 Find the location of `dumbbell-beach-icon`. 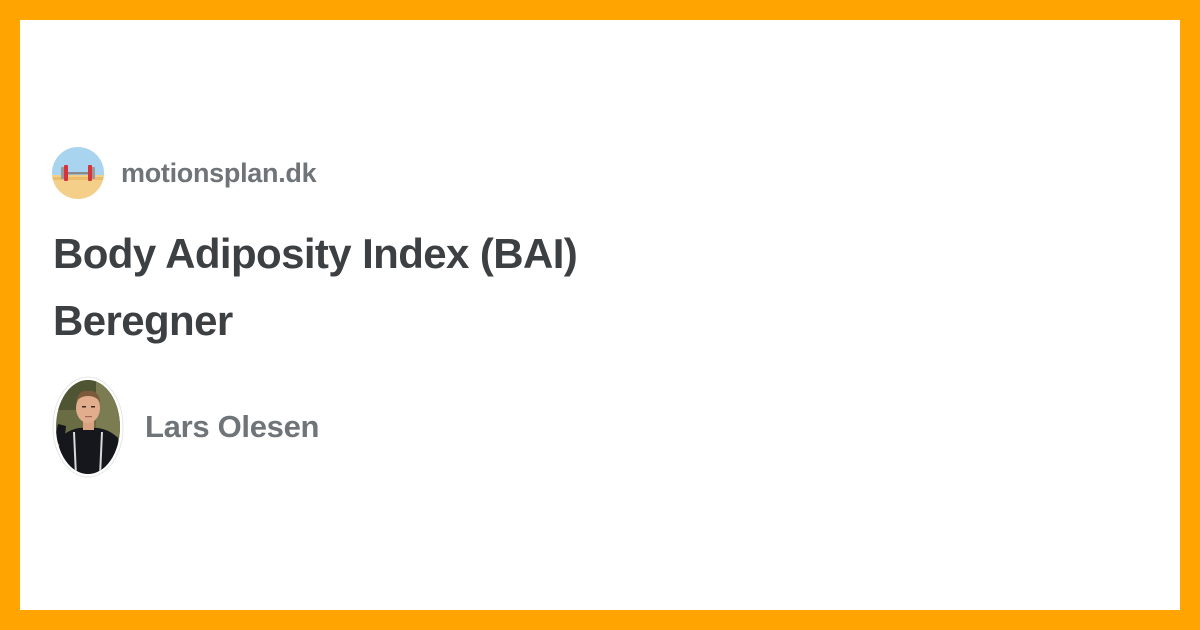

dumbbell-beach-icon is located at coordinates (78, 173).